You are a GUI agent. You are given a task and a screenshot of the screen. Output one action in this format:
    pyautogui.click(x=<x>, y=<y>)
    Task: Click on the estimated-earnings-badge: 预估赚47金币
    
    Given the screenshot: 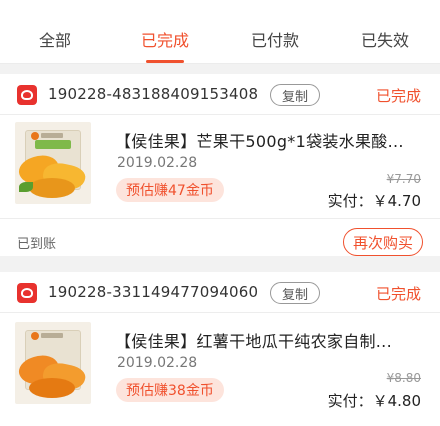 What is the action you would take?
    pyautogui.click(x=170, y=190)
    